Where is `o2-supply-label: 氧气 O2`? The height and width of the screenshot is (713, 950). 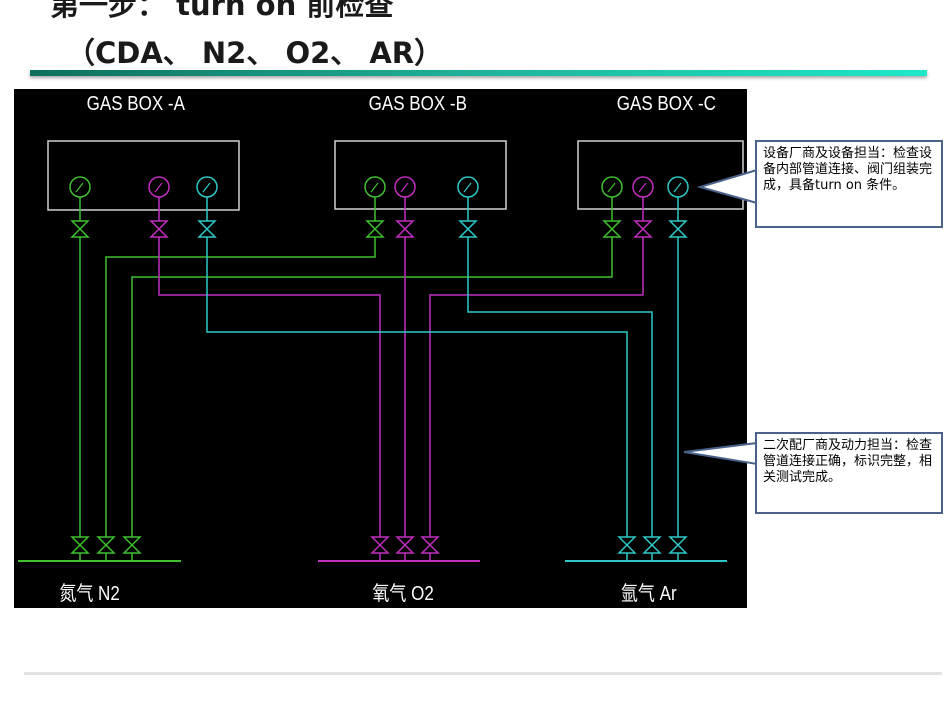
o2-supply-label: 氧气 O2 is located at coordinates (403, 594).